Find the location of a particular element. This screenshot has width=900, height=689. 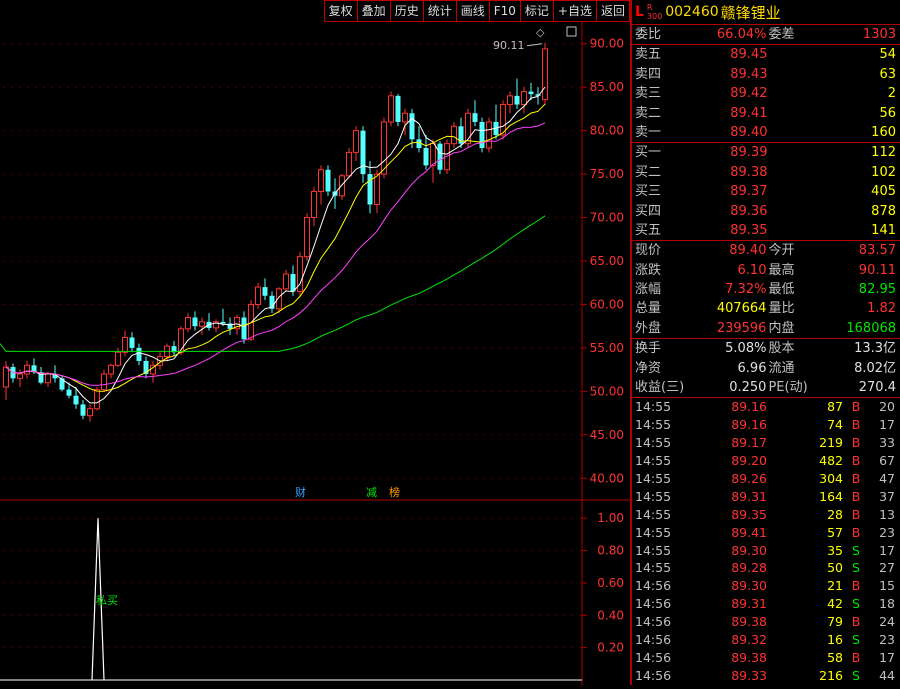

sub-y-tick-label: 1.00 is located at coordinates (610, 518).